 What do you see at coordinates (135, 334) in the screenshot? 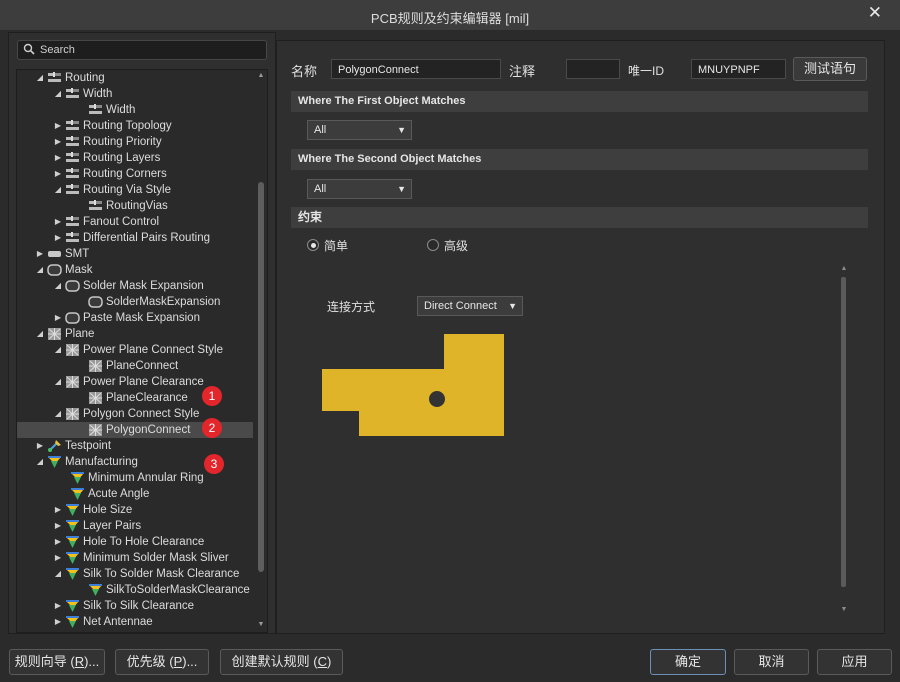
I see `tree-item: ◢ Plane` at bounding box center [135, 334].